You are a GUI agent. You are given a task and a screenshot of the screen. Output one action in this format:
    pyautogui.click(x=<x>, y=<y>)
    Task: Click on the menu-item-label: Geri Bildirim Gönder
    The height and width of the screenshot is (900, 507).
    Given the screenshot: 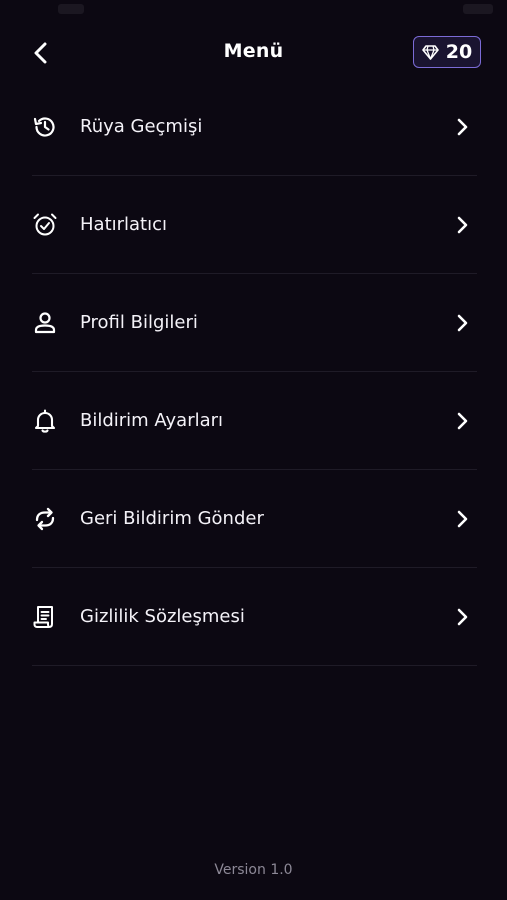 What is the action you would take?
    pyautogui.click(x=172, y=518)
    